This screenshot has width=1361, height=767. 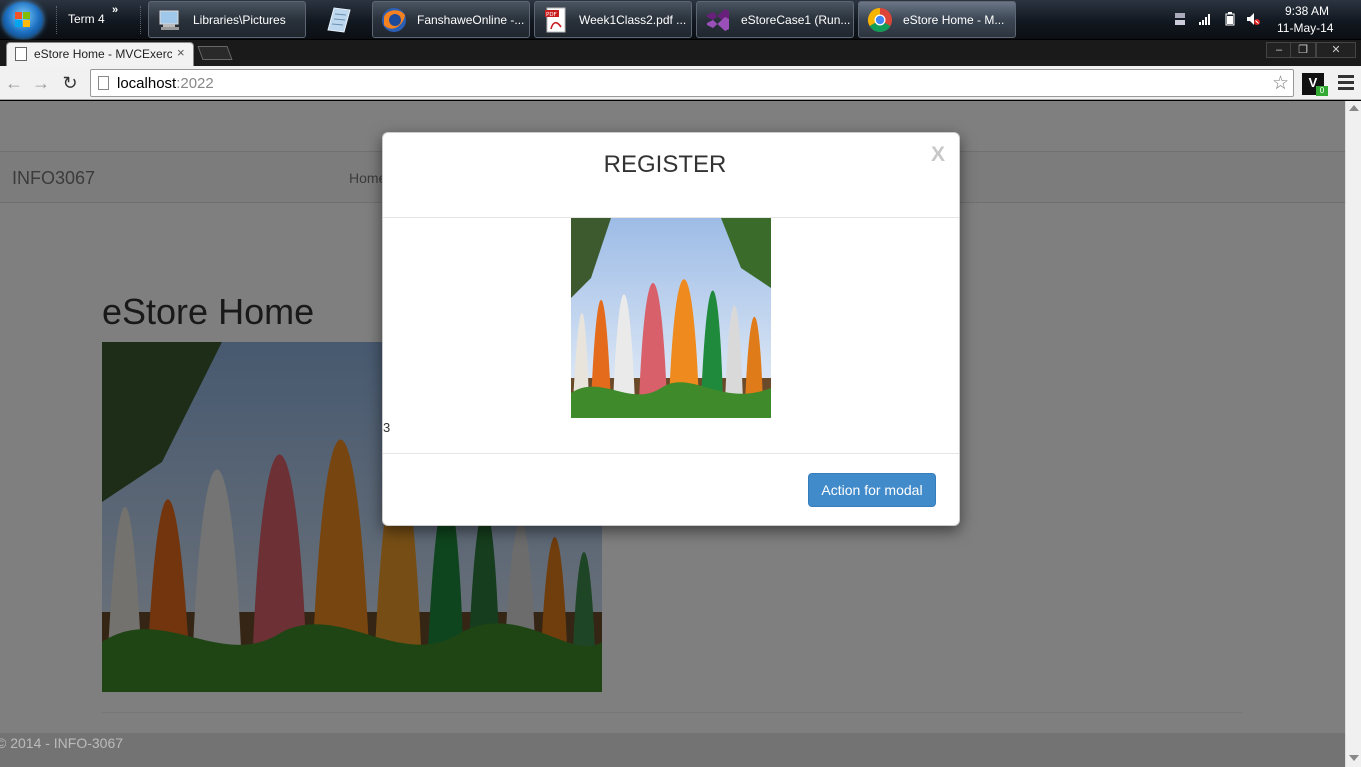 I want to click on clock-date: 11-May-14, so click(x=1305, y=28).